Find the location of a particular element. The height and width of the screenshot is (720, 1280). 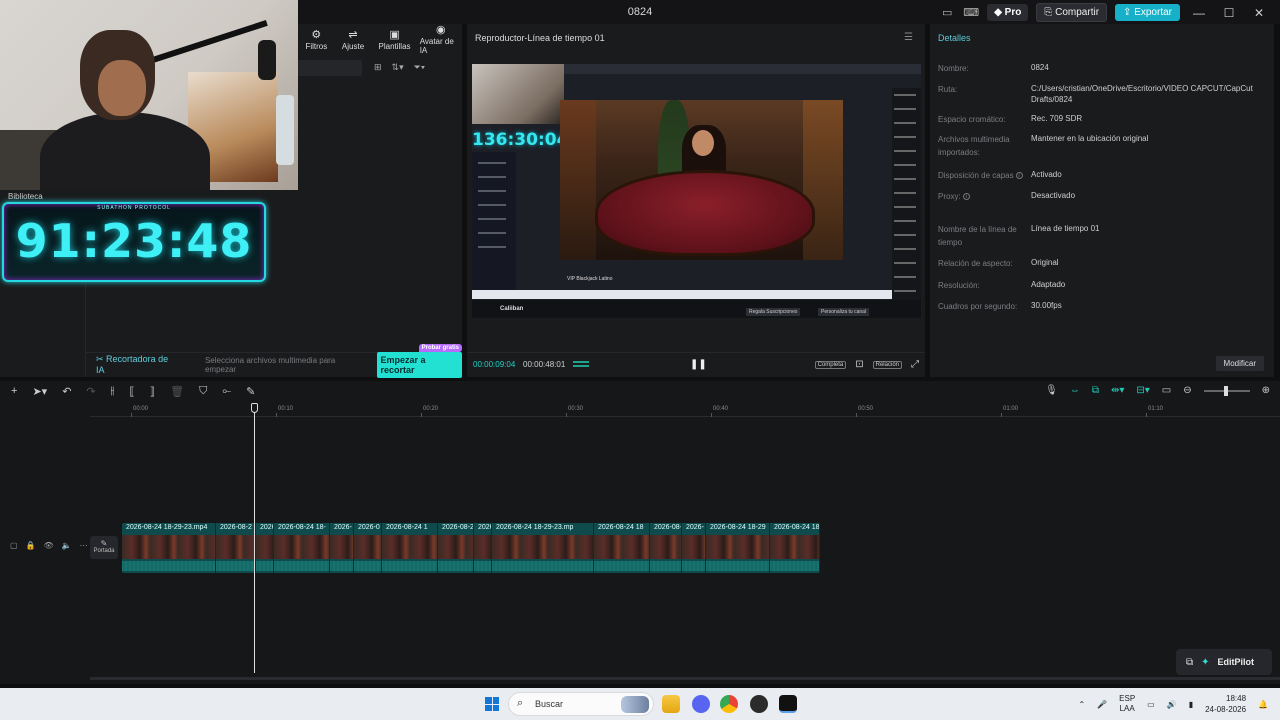

time-ruler: 00:00 00:10 00:20 00:30 00:40 00:50 01:00 01:10 is located at coordinates (685, 410).